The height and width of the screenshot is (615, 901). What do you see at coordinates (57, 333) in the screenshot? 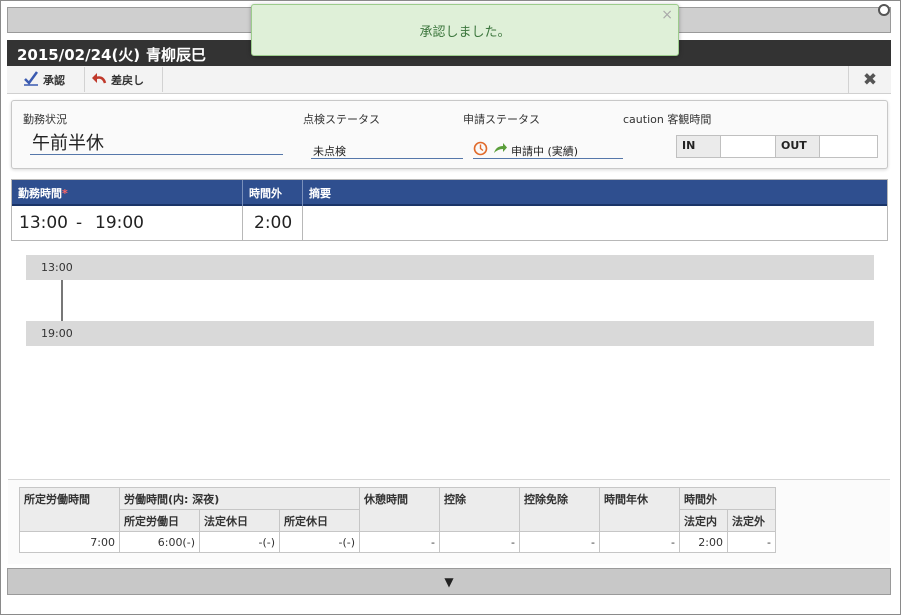
I see `timeline-end-label: 19:00` at bounding box center [57, 333].